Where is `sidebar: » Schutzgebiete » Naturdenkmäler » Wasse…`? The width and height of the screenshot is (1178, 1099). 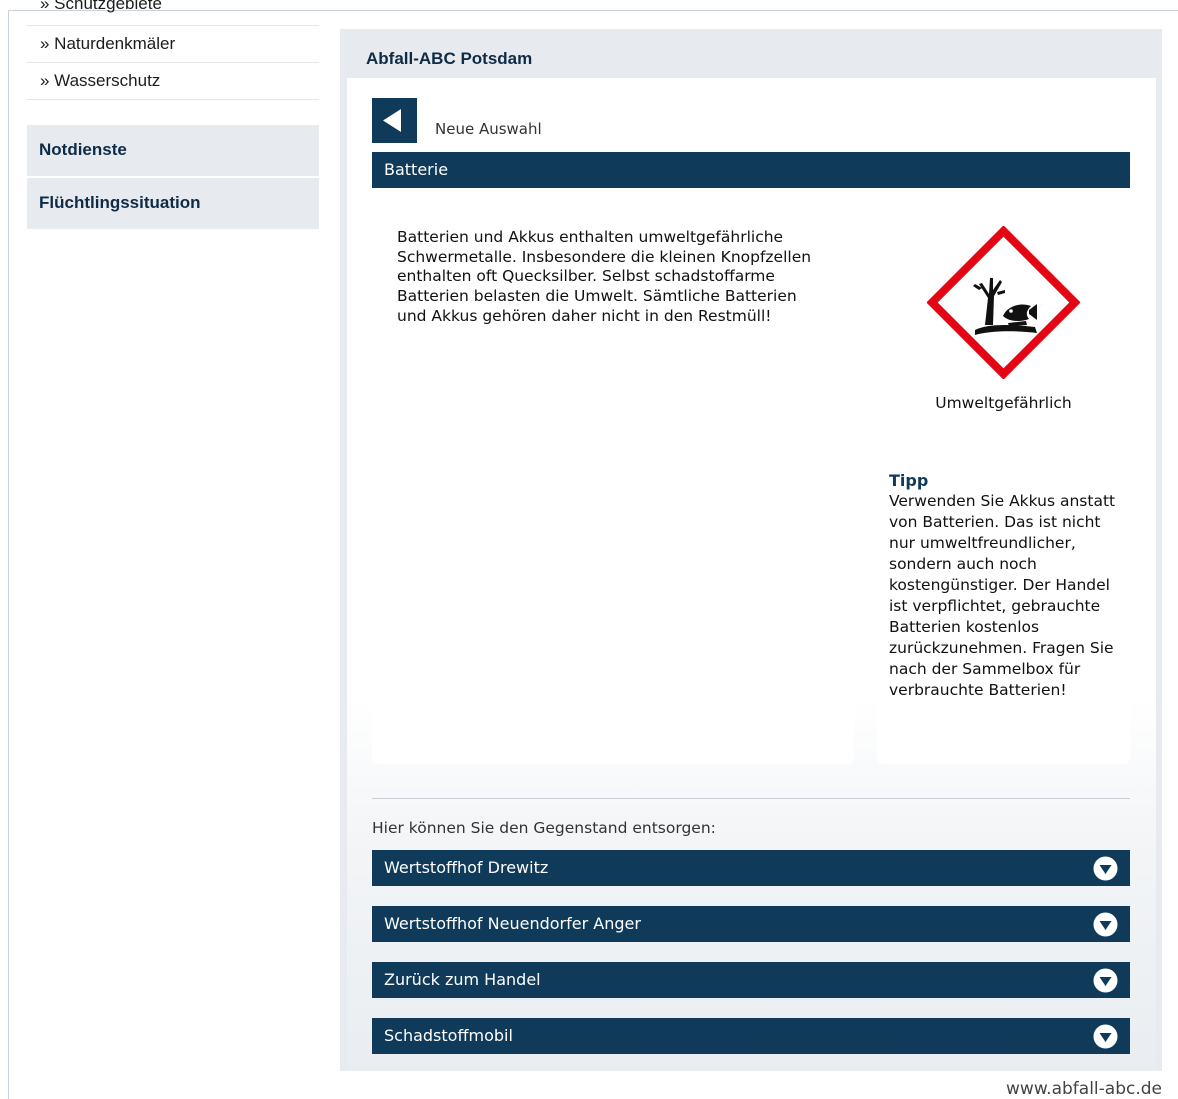
sidebar: » Schutzgebiete » Naturdenkmäler » Wasse… is located at coordinates (173, 115).